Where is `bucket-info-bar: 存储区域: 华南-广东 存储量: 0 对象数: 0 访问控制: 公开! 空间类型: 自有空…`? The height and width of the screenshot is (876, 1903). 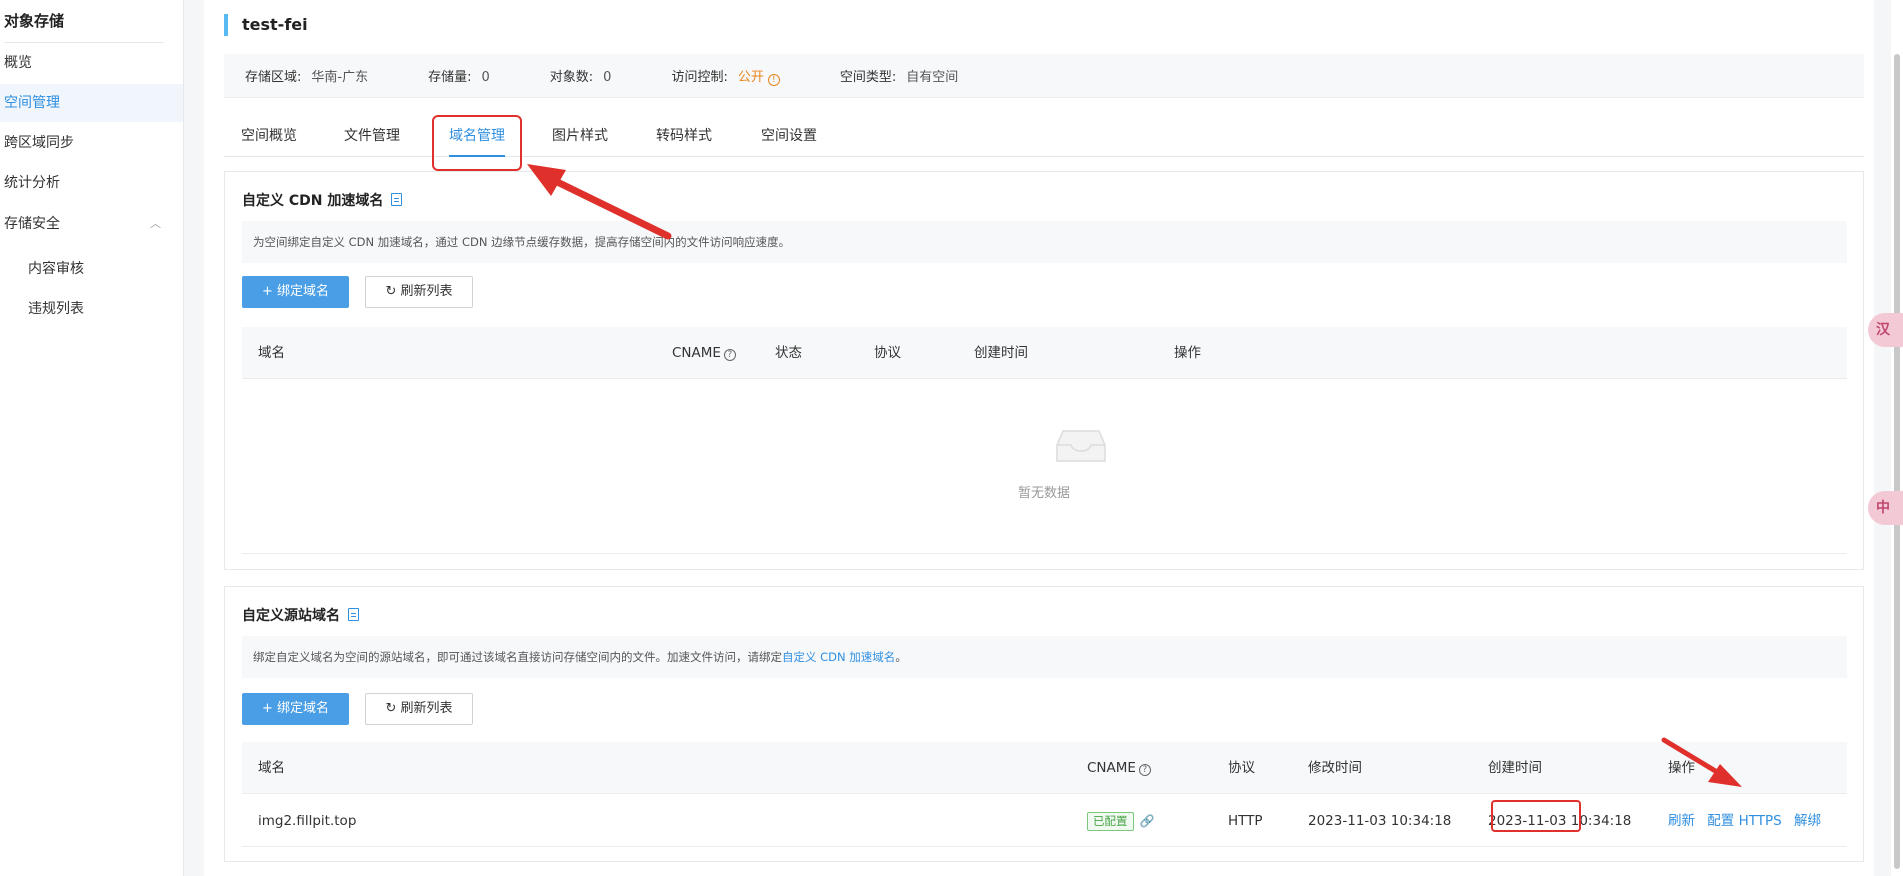
bucket-info-bar: 存储区域: 华南-广东 存储量: 0 对象数: 0 访问控制: 公开! 空间类型: 自有空… is located at coordinates (1044, 76).